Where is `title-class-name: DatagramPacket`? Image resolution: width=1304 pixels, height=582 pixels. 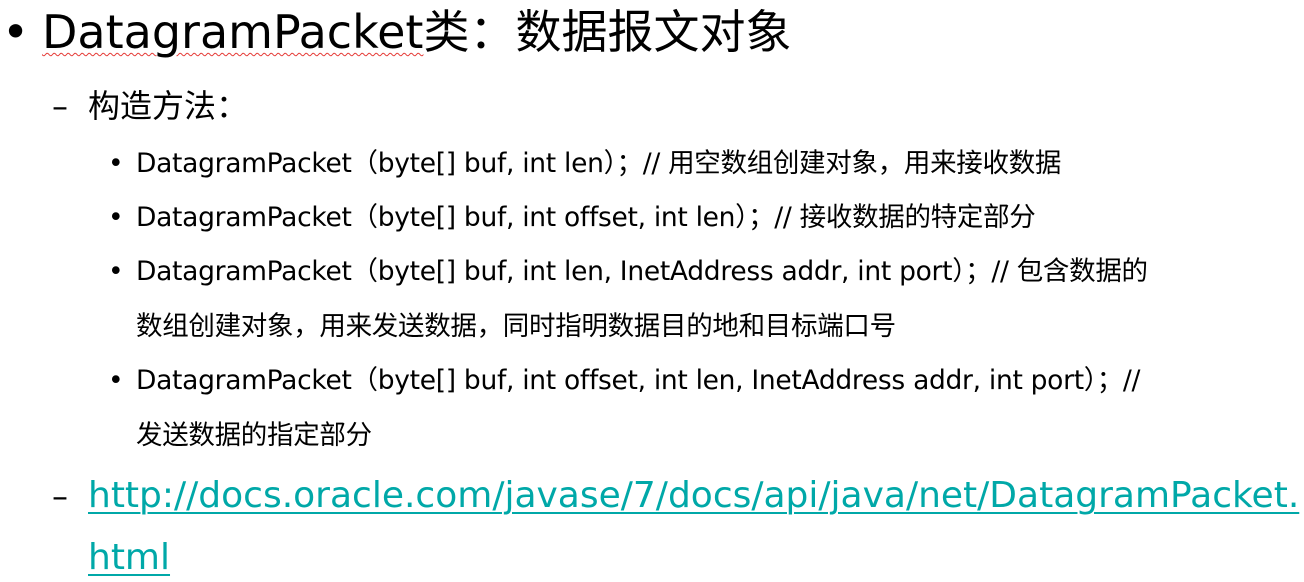
title-class-name: DatagramPacket is located at coordinates (233, 32).